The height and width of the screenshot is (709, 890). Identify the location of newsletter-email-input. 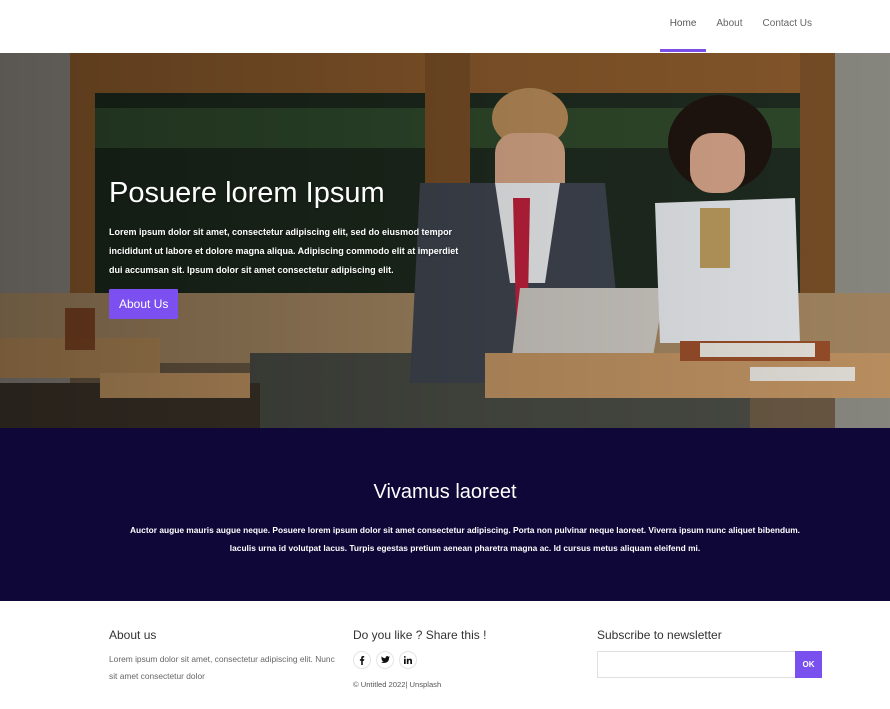
(696, 664).